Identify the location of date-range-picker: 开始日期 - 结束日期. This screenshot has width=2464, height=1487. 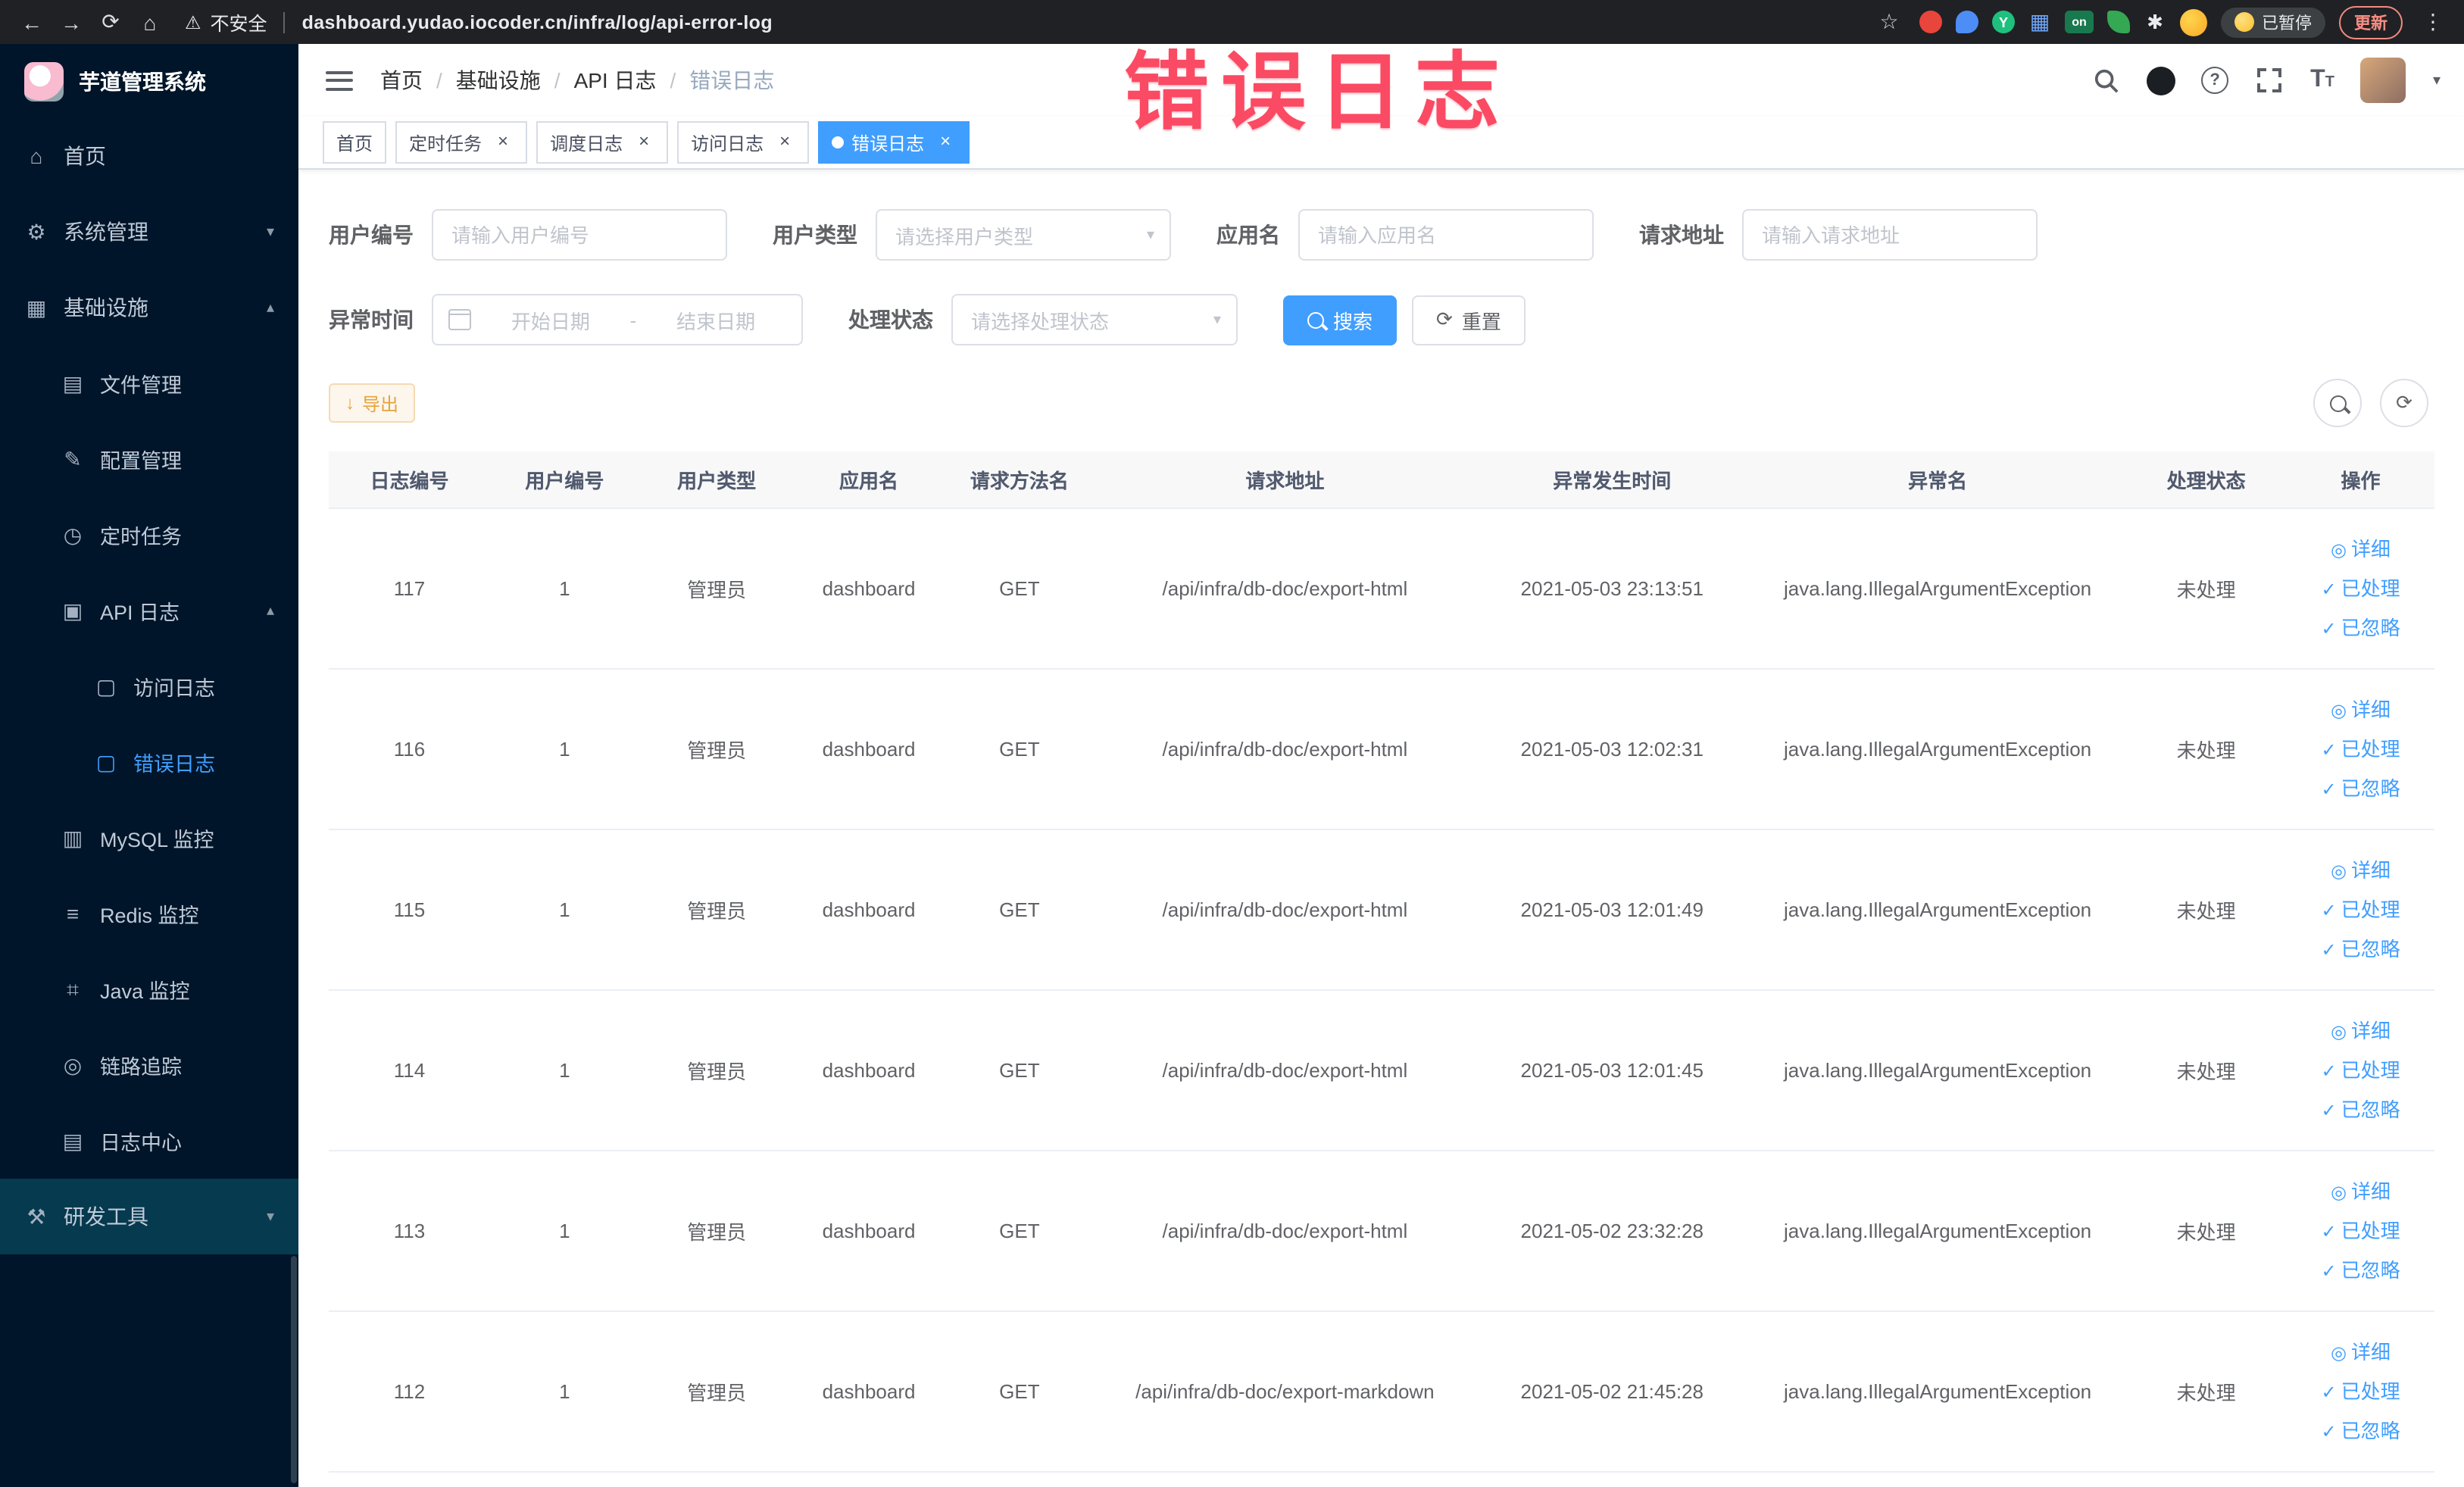
(617, 319).